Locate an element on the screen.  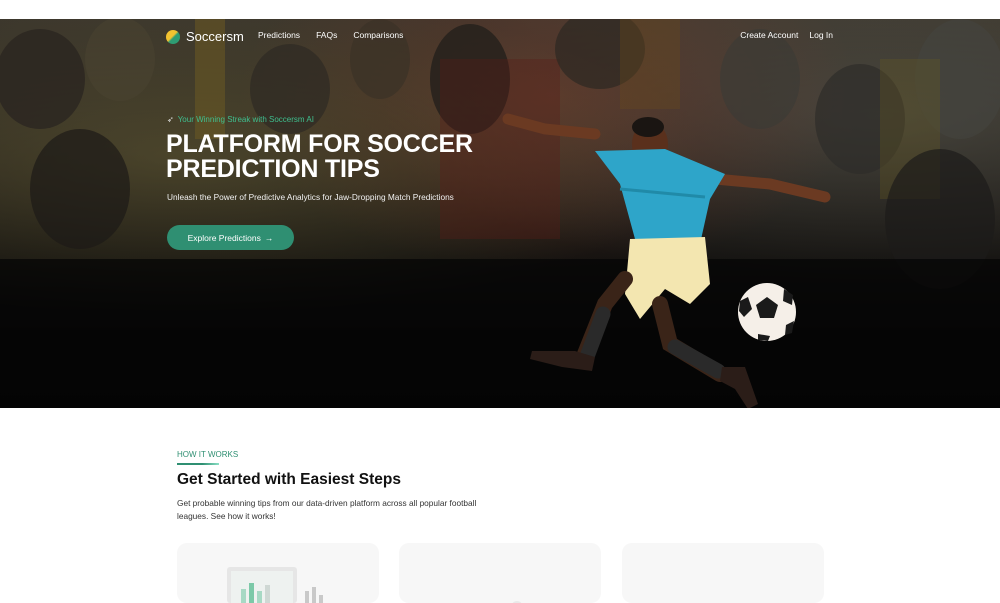
nav-link-predictions: Predictions is located at coordinates (279, 35).